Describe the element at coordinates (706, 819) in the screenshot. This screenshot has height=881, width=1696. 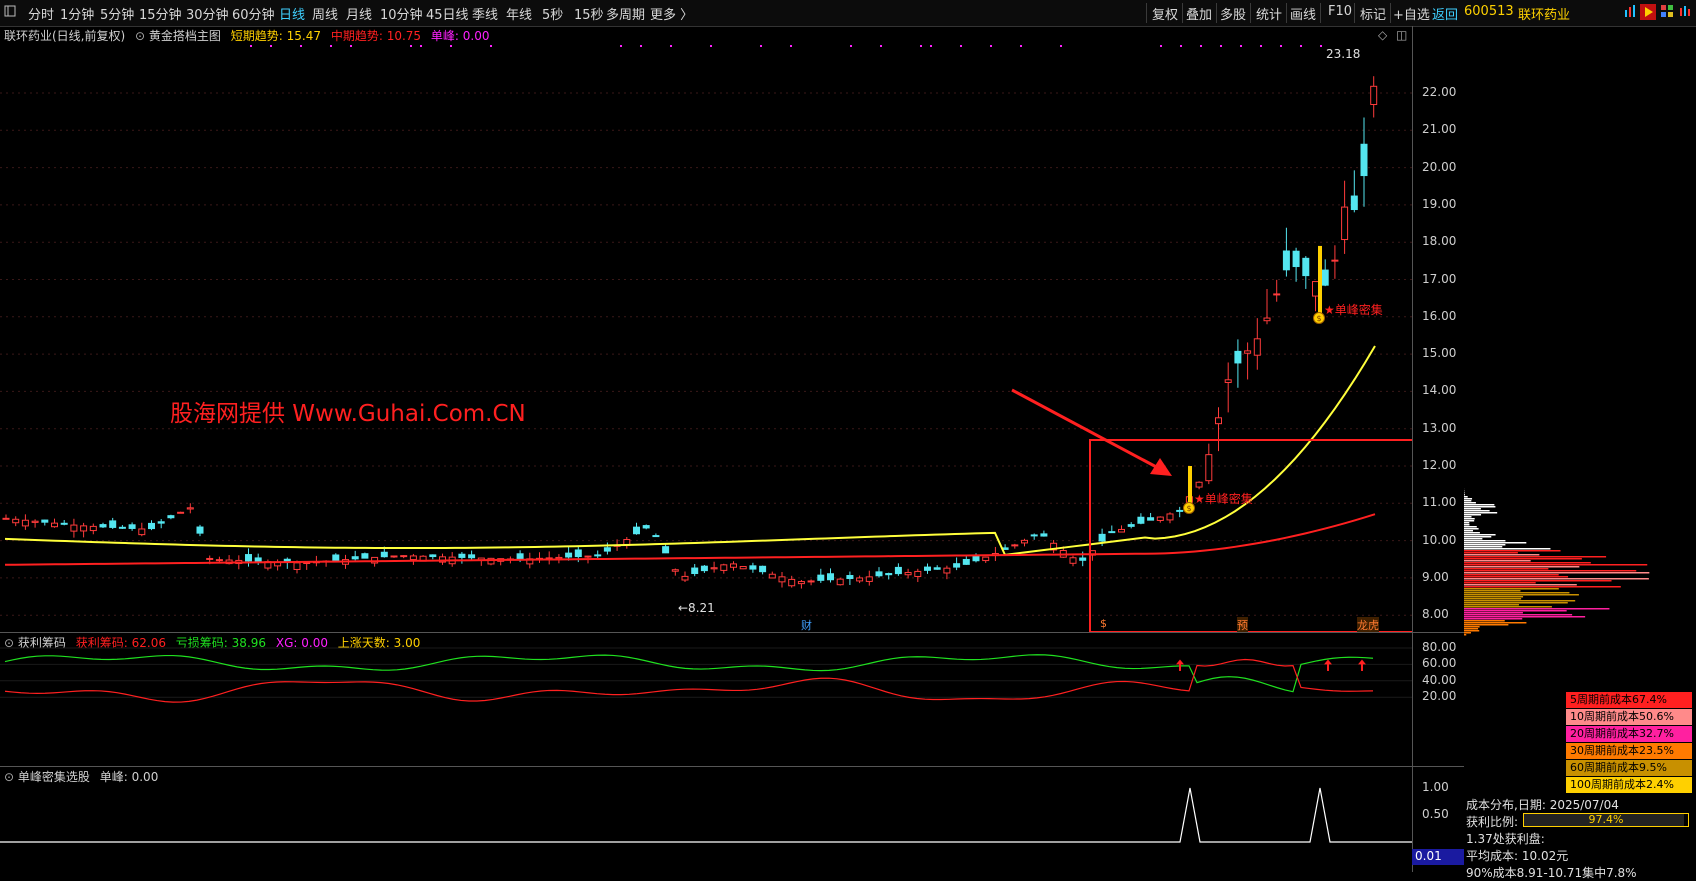
I see `single-peak-chart` at that location.